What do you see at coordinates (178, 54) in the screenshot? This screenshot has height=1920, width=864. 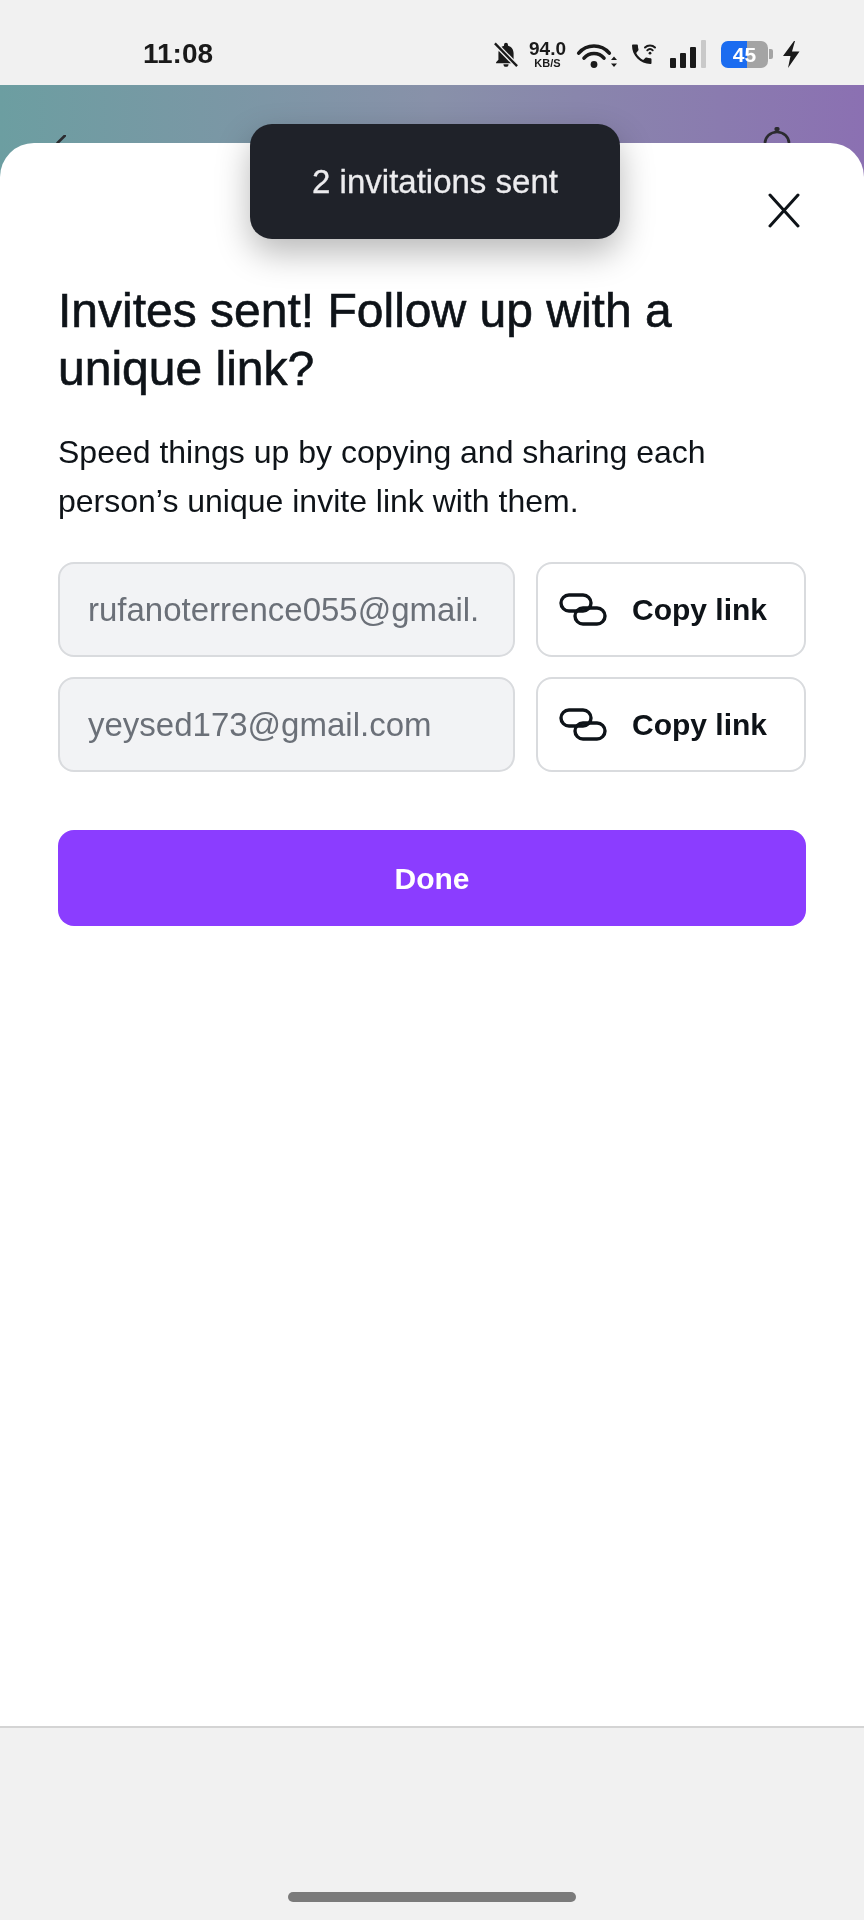 I see `status-time: 11:08` at bounding box center [178, 54].